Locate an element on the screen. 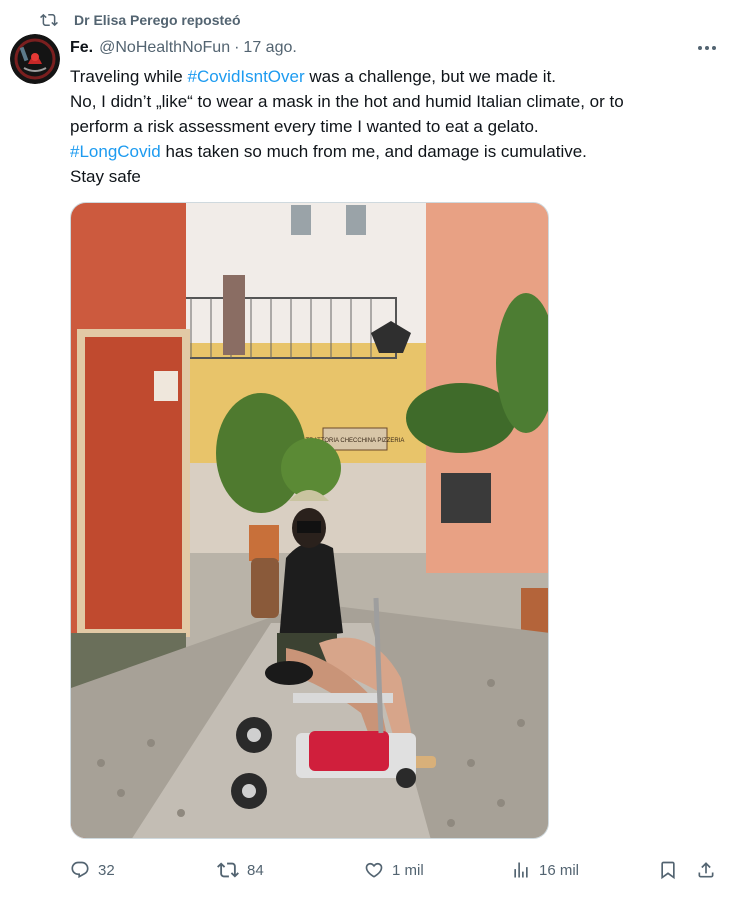 This screenshot has width=730, height=898. heart-icon is located at coordinates (374, 870).